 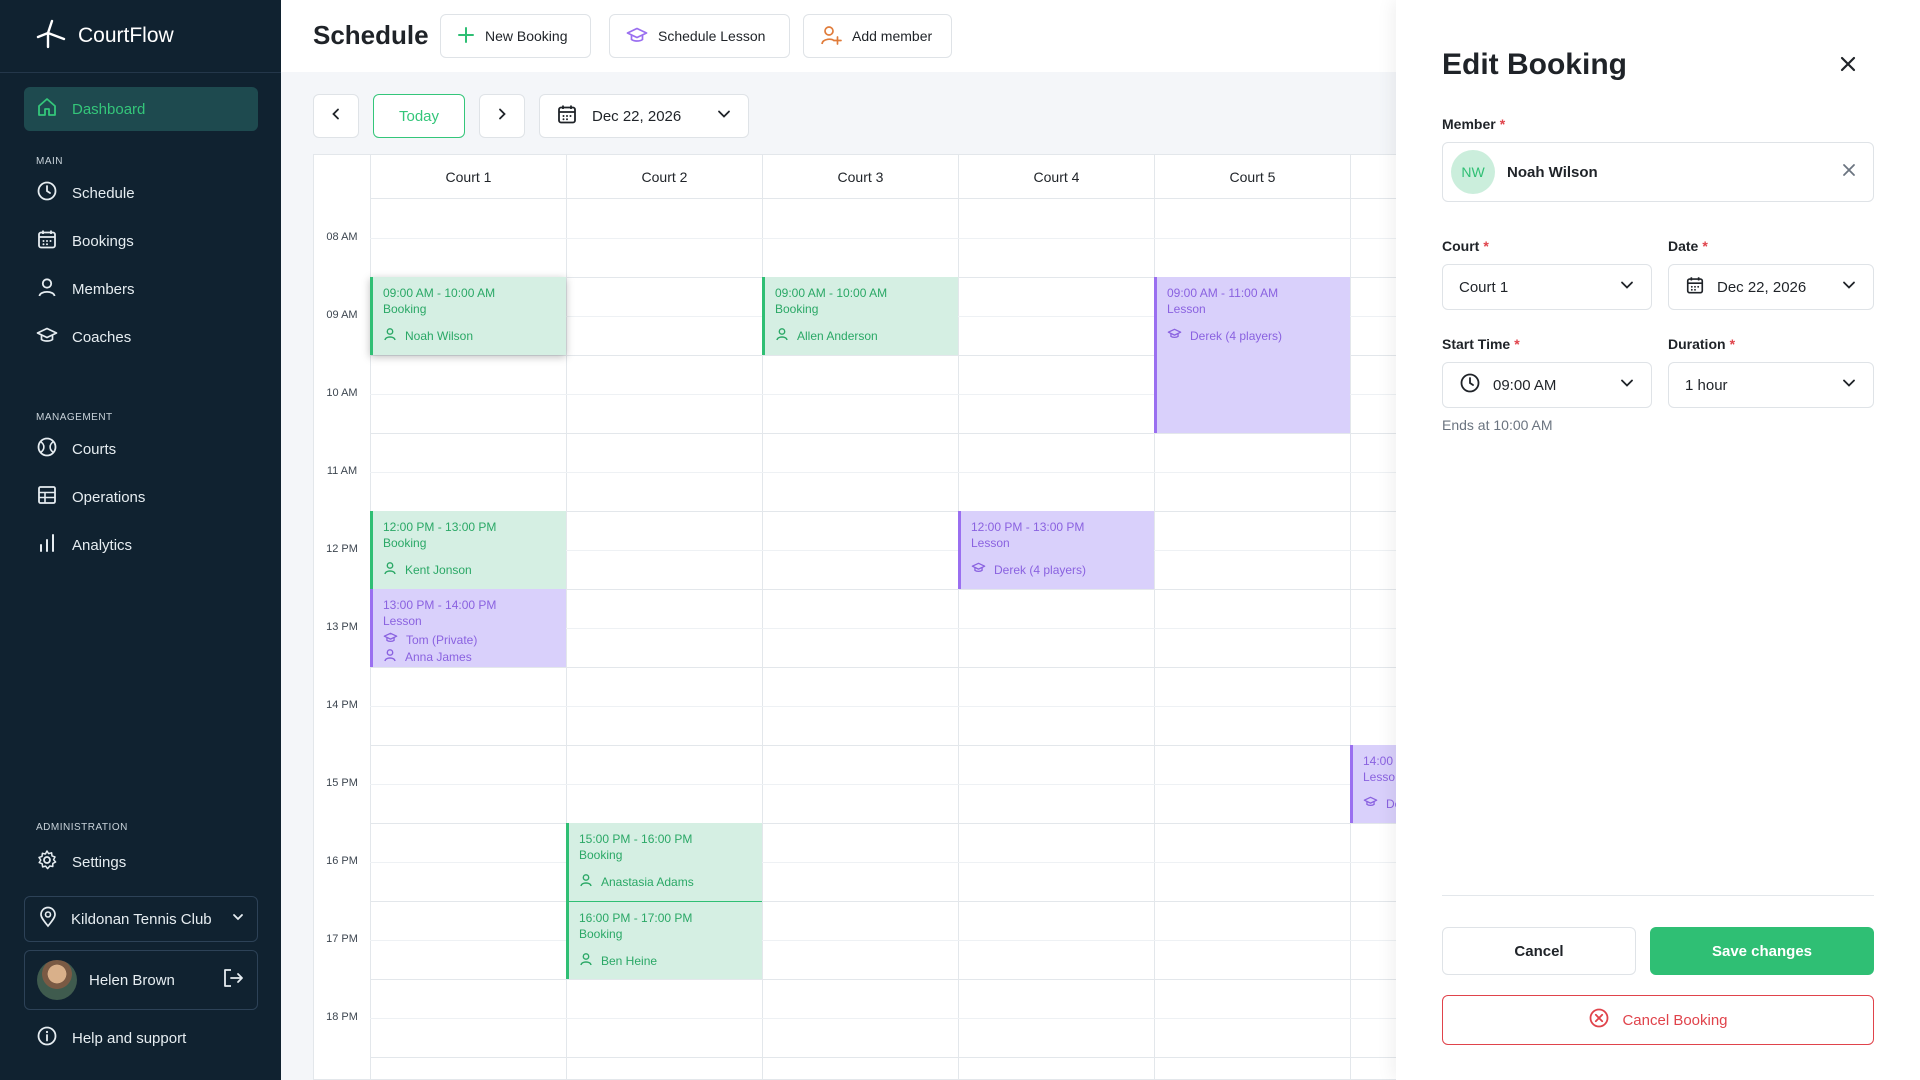 What do you see at coordinates (644, 116) in the screenshot?
I see `date-picker: Dec 22, 2026` at bounding box center [644, 116].